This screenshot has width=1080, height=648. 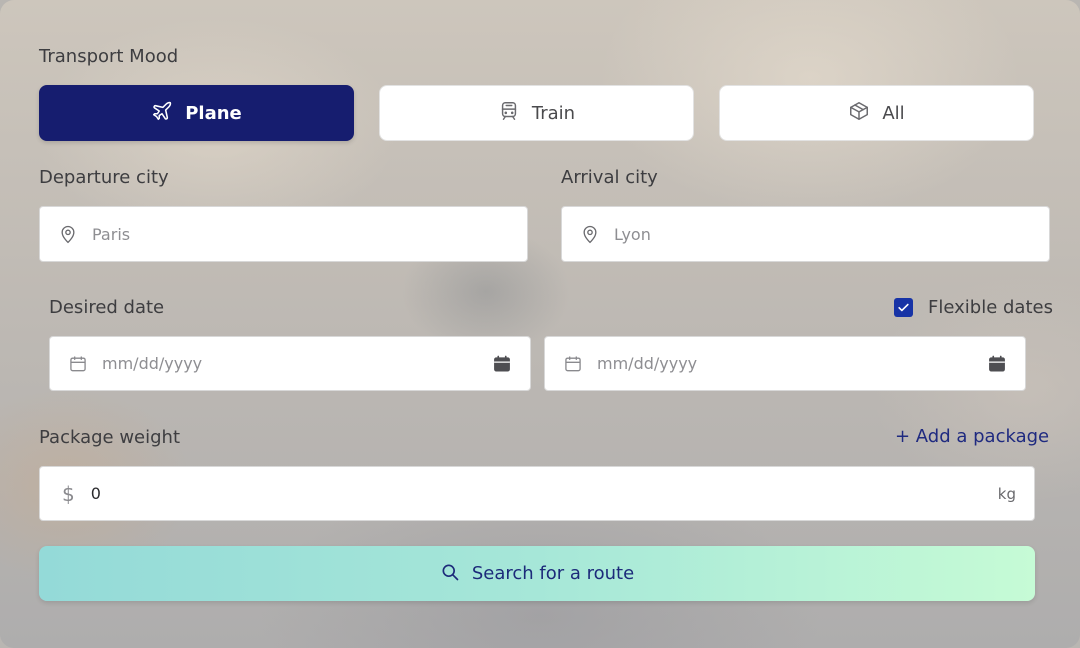 What do you see at coordinates (68, 493) in the screenshot?
I see `dollar-icon: $` at bounding box center [68, 493].